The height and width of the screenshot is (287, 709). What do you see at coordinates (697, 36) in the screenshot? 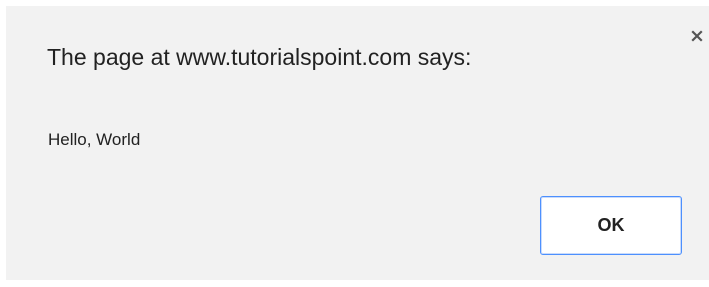
I see `close-icon` at bounding box center [697, 36].